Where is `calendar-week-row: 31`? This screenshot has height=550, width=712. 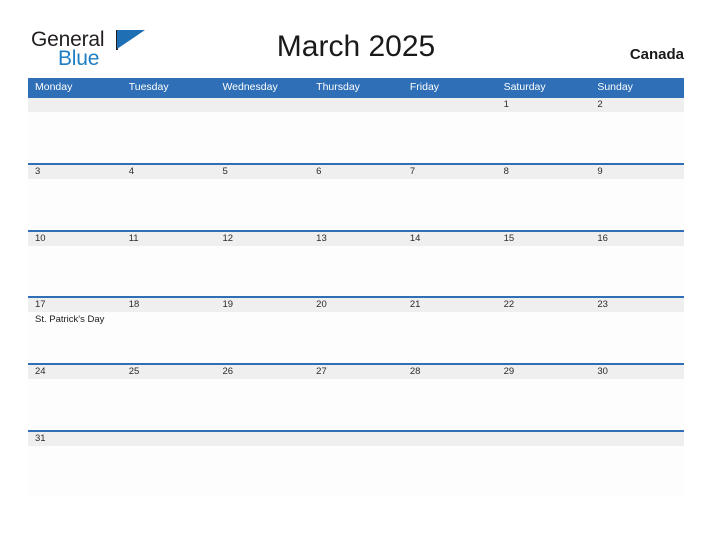 calendar-week-row: 31 is located at coordinates (356, 463).